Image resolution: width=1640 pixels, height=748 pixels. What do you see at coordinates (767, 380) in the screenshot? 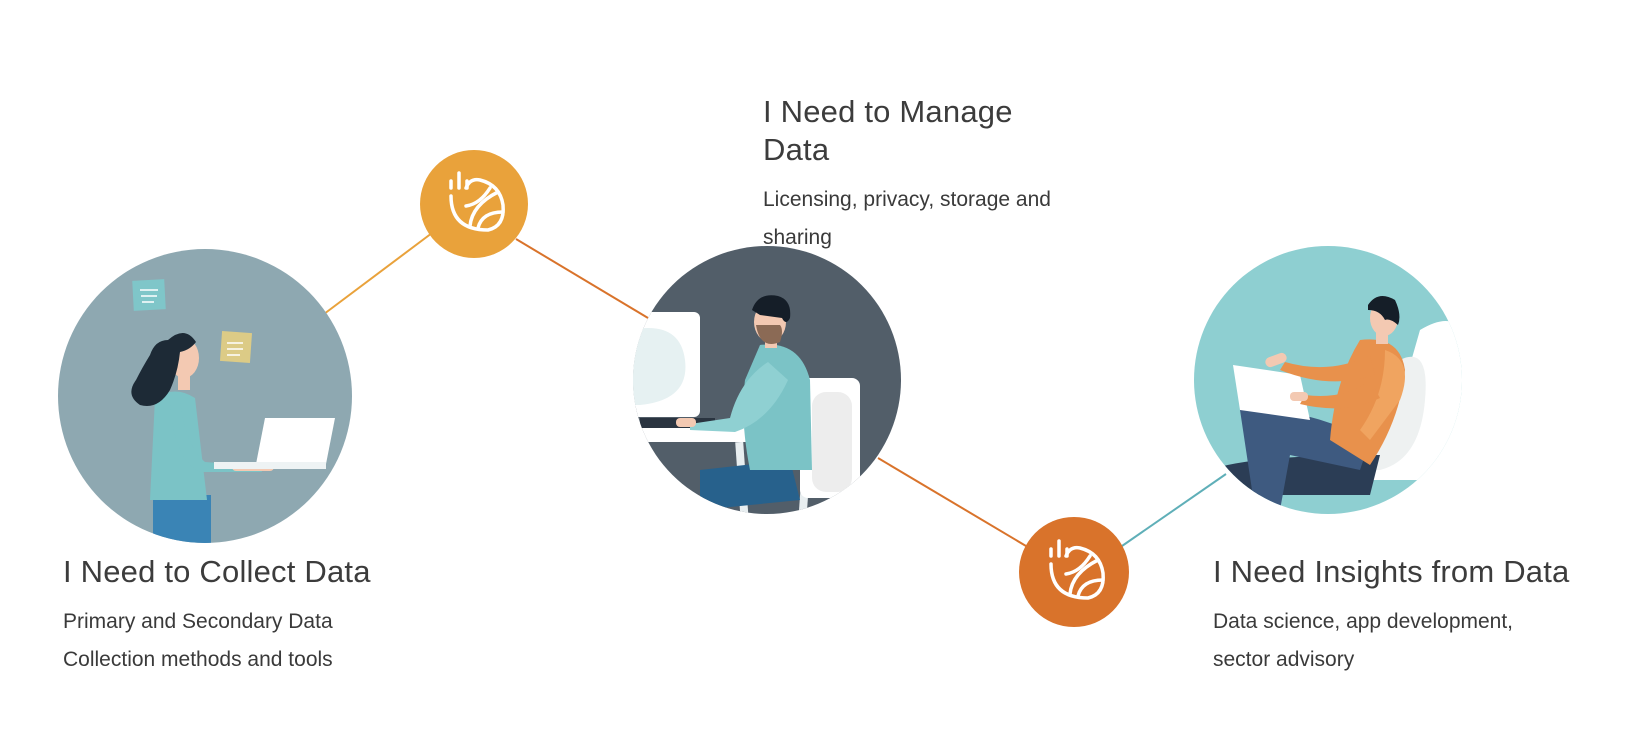
I see `man-at-desk-computer-illustration` at bounding box center [767, 380].